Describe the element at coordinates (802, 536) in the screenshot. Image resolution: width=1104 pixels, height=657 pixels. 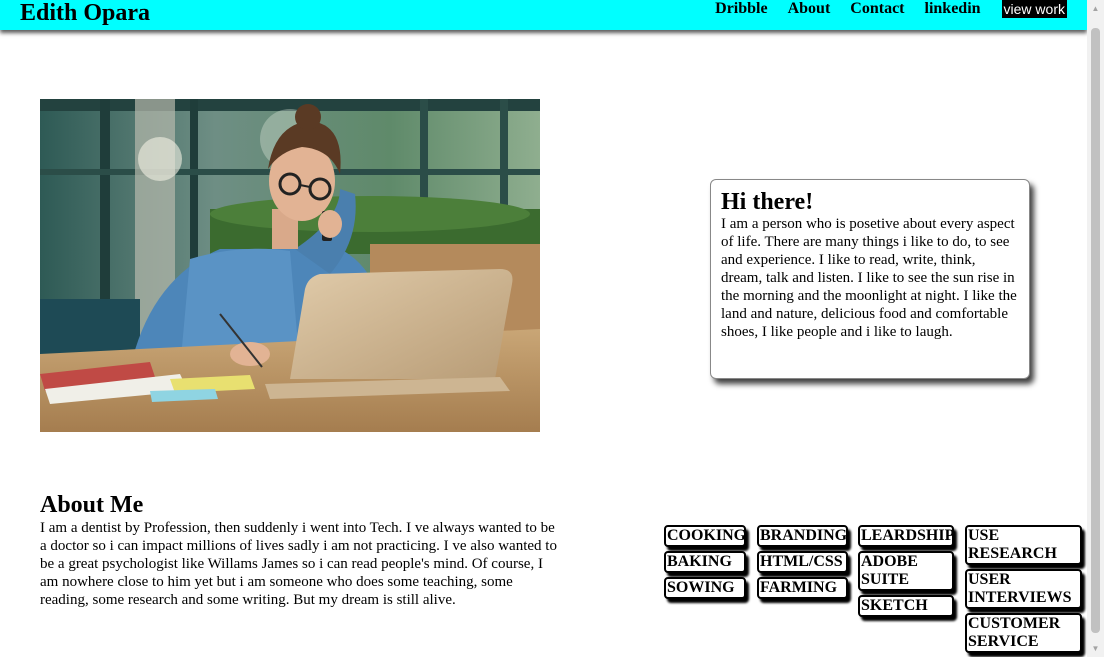
I see `skill-tag-branding: BRANDING` at that location.